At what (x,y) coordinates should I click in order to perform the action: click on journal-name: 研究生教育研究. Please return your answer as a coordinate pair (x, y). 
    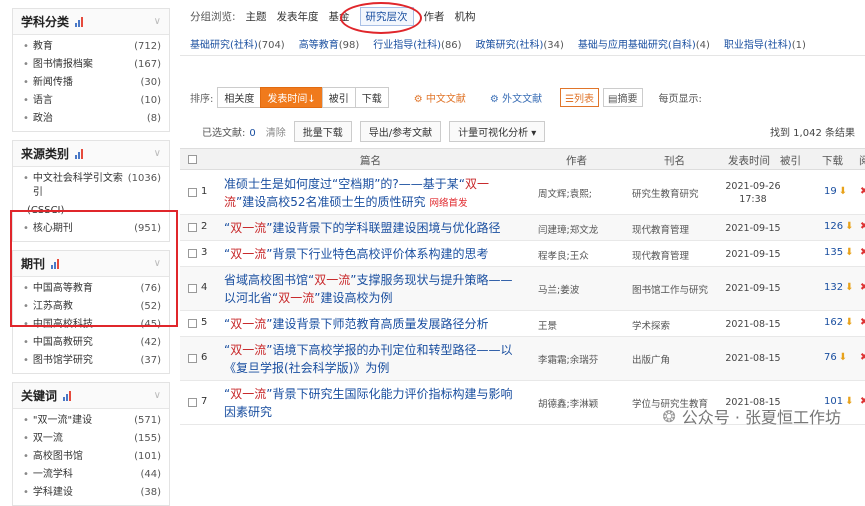
    Looking at the image, I should click on (675, 193).